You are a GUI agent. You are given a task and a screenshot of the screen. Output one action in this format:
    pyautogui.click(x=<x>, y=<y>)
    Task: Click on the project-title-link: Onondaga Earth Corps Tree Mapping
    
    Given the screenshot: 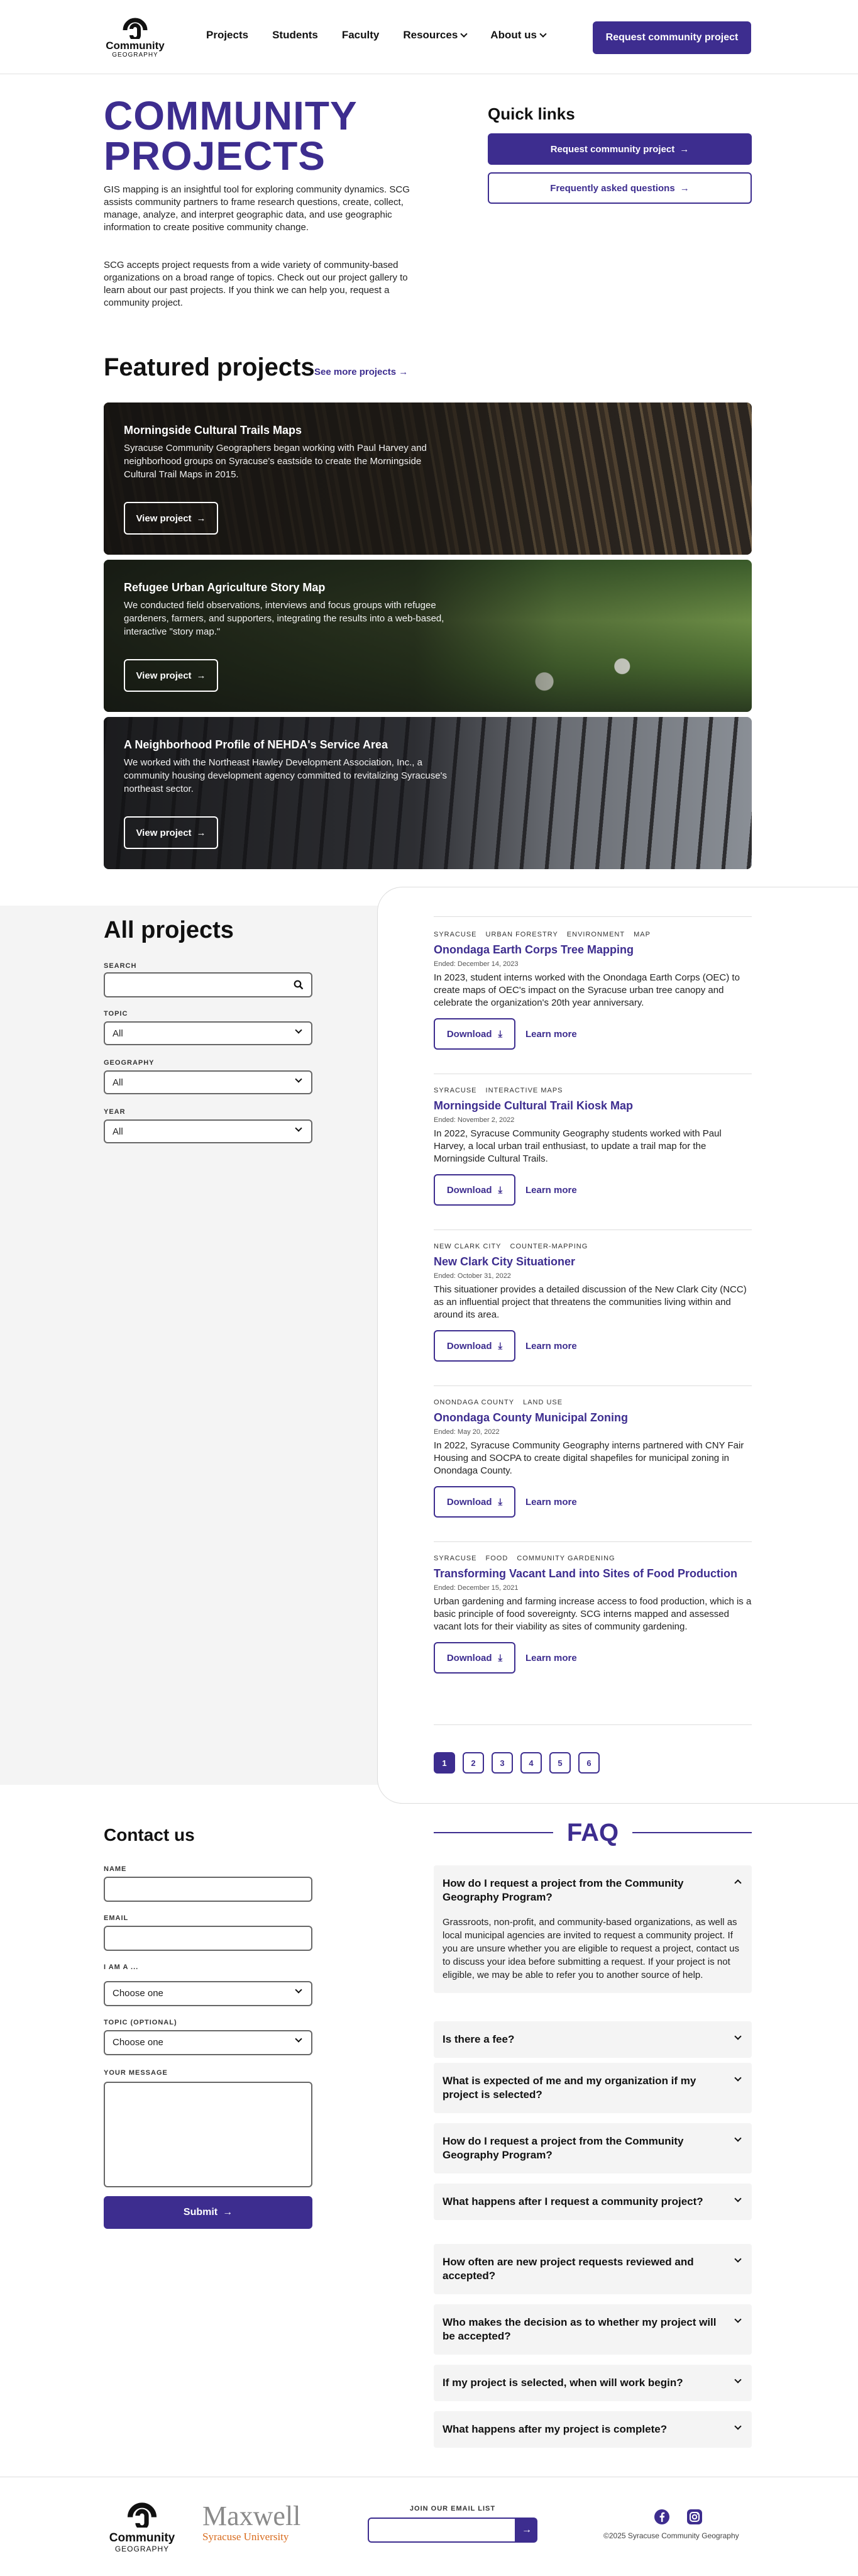 What is the action you would take?
    pyautogui.click(x=593, y=950)
    